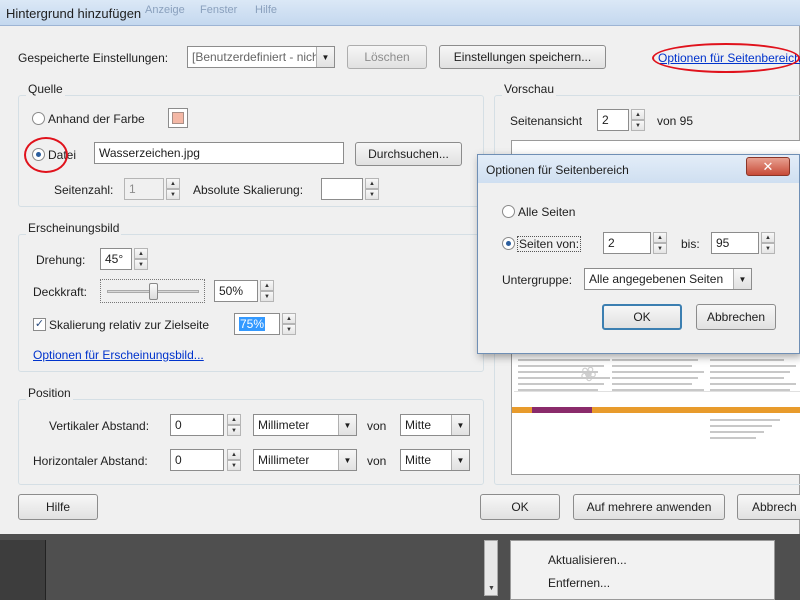  I want to click on slider-thumb, so click(153, 291).